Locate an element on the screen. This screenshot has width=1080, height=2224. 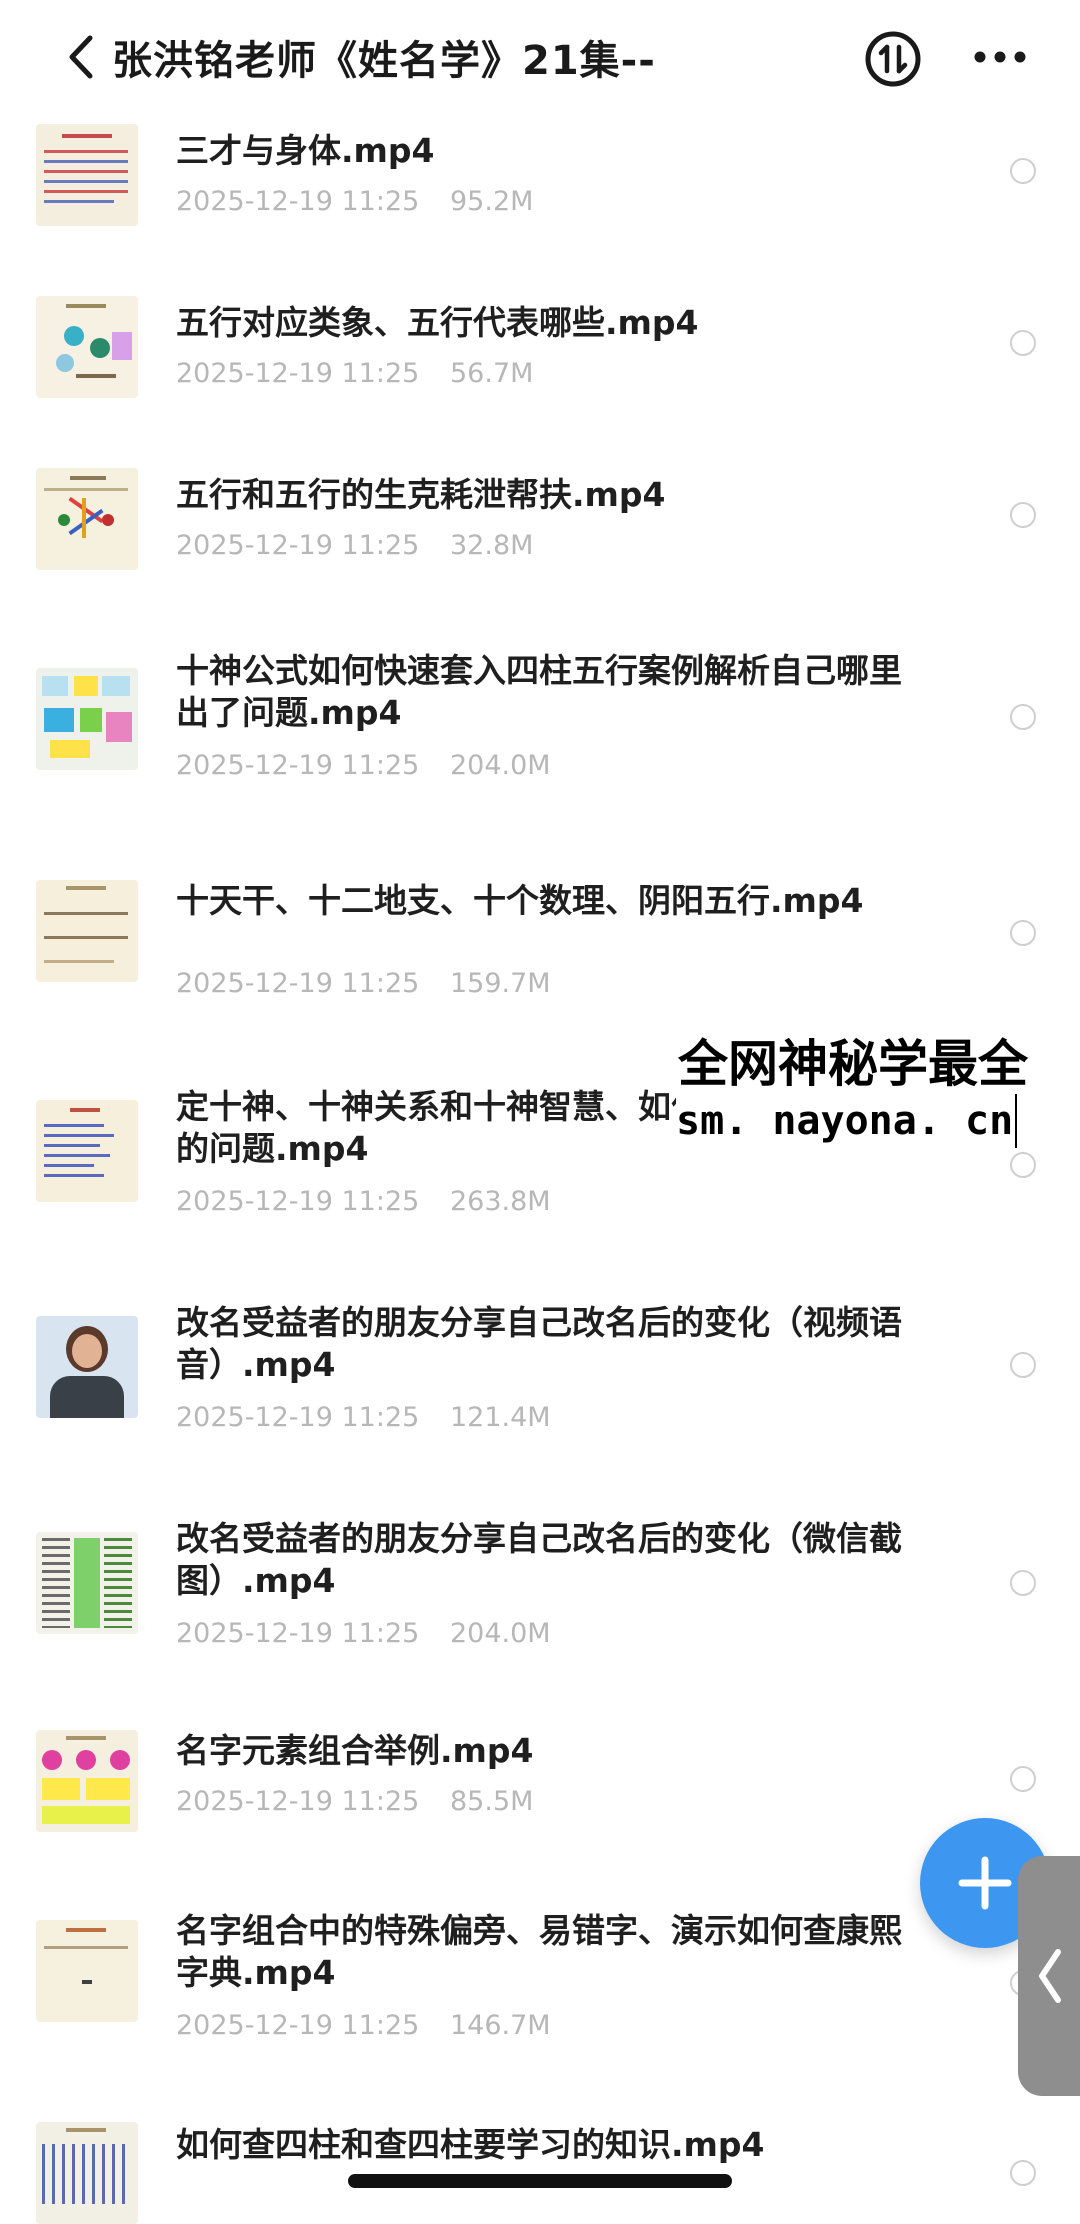
list-item: 三才与身体.mp4 2025-12-19 11:25 95.2M is located at coordinates (540, 179).